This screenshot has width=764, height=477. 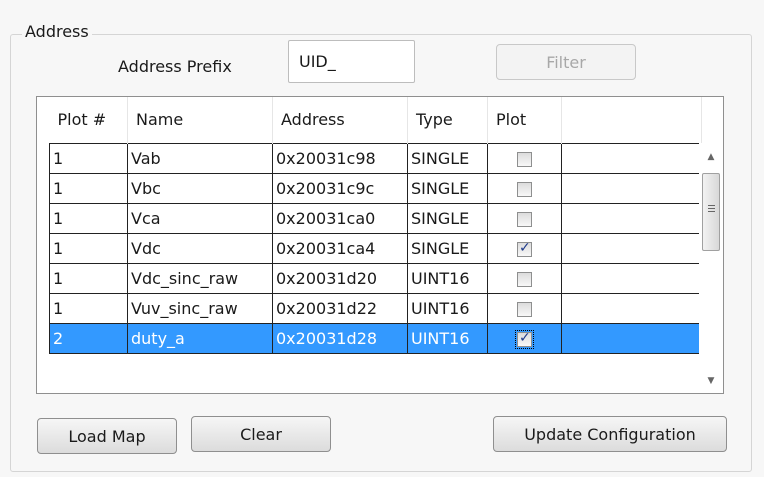 I want to click on cell-name: duty_a, so click(x=200, y=338).